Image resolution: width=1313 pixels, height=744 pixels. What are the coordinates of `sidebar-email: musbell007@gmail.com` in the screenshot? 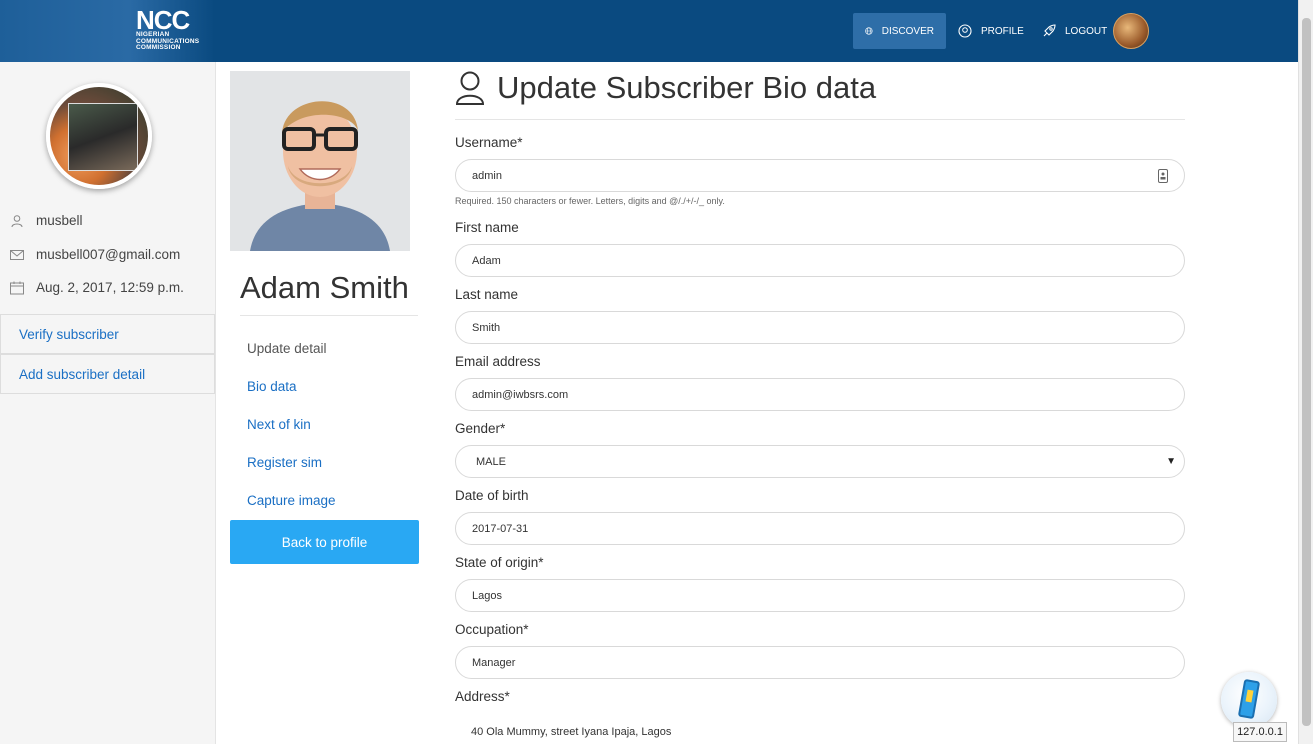 It's located at (108, 254).